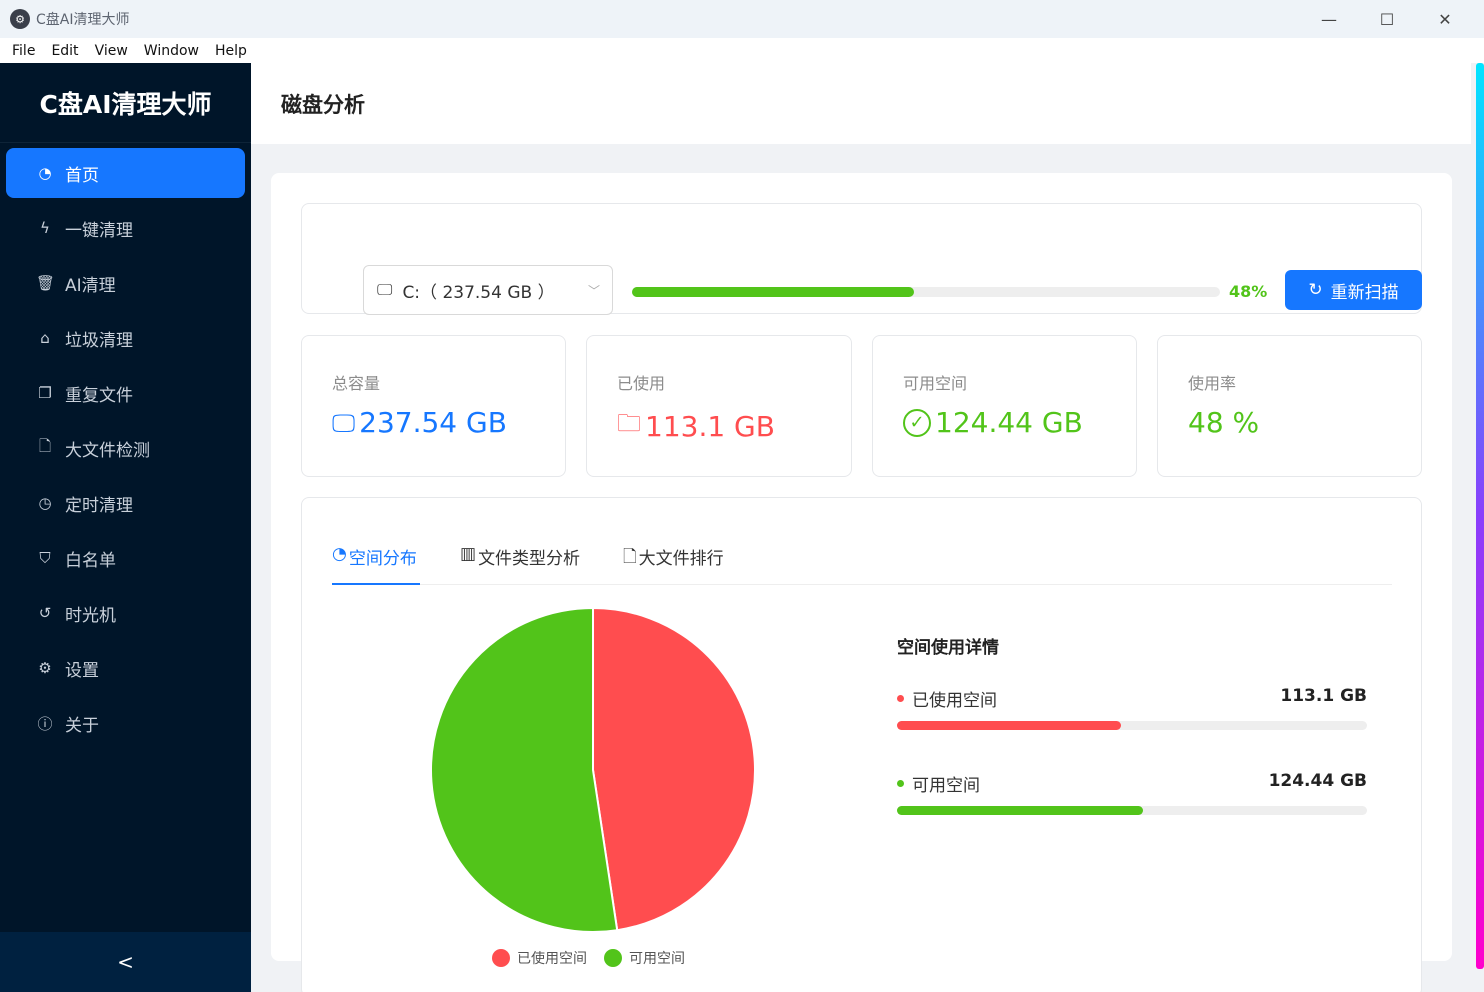 The image size is (1484, 992). Describe the element at coordinates (926, 292) in the screenshot. I see `disk-usage-progress` at that location.